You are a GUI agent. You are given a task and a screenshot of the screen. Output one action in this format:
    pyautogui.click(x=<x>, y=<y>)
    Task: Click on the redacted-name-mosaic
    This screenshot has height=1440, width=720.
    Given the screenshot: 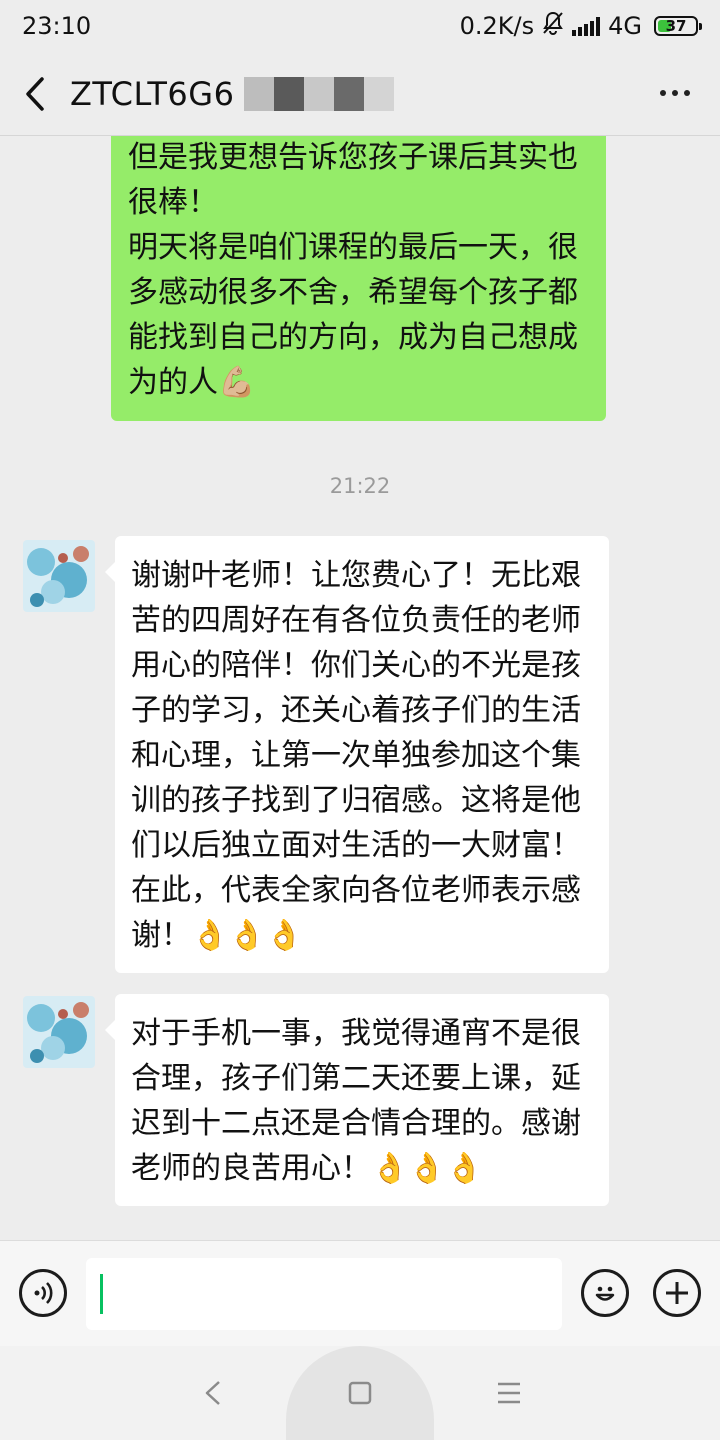 What is the action you would take?
    pyautogui.click(x=319, y=93)
    